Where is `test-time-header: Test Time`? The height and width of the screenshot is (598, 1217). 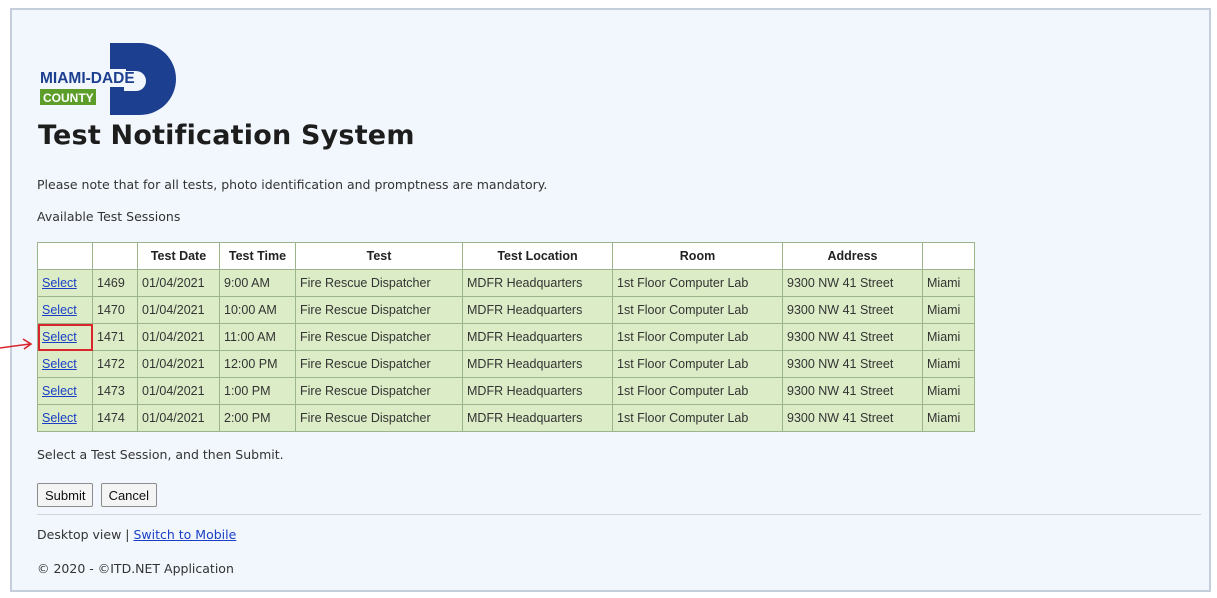
test-time-header: Test Time is located at coordinates (257, 256).